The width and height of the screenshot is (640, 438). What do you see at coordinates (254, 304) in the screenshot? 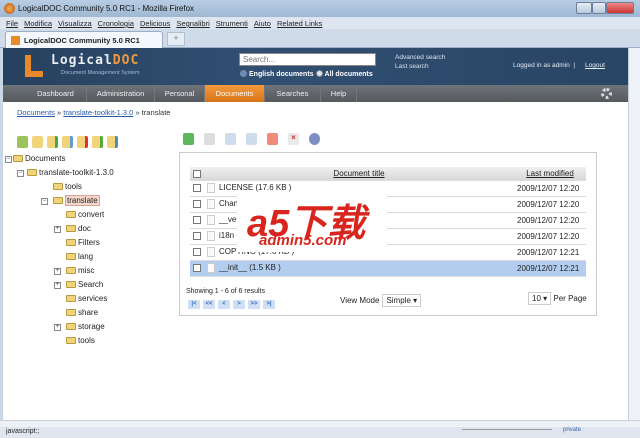
I see `next-10-button: >>` at bounding box center [254, 304].